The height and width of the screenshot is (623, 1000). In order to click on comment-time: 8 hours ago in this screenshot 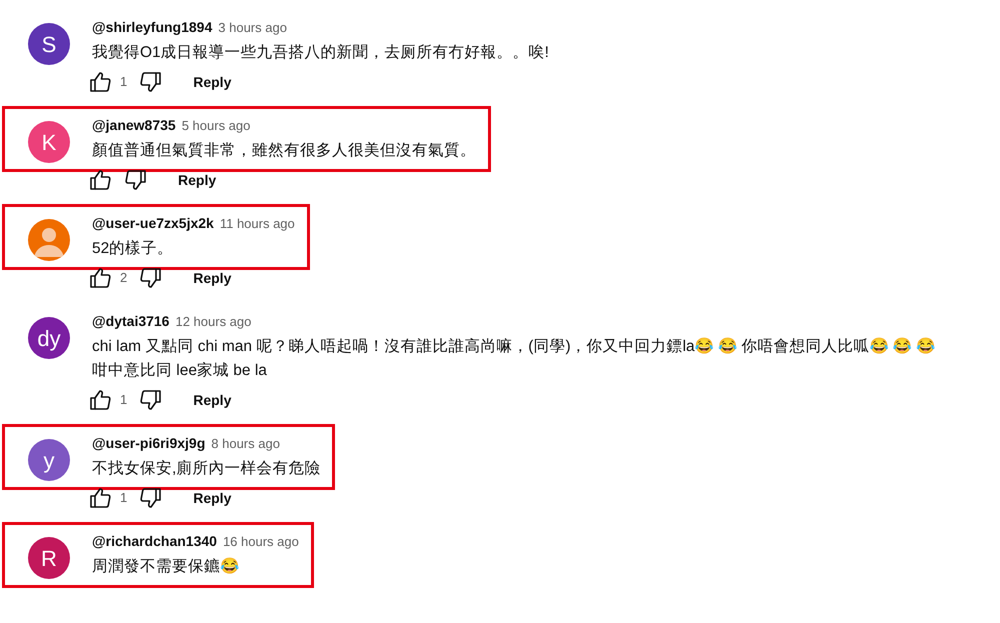, I will do `click(245, 444)`.